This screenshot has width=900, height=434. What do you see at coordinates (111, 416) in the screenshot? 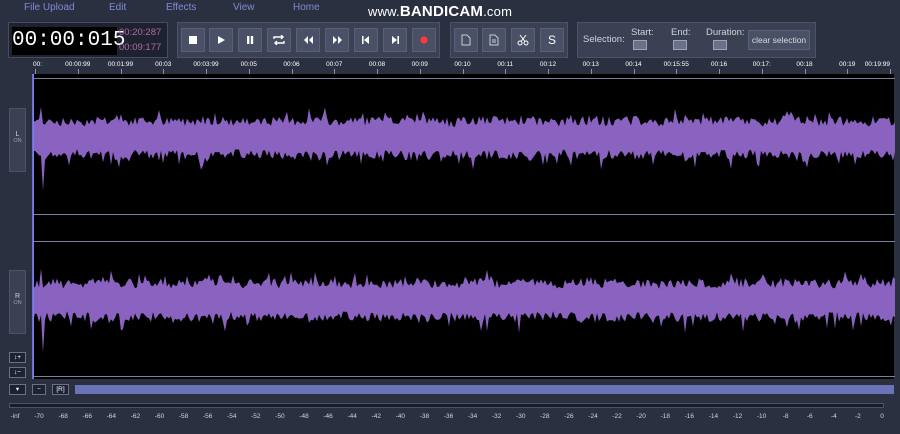
I see `meter-db-label: -64` at bounding box center [111, 416].